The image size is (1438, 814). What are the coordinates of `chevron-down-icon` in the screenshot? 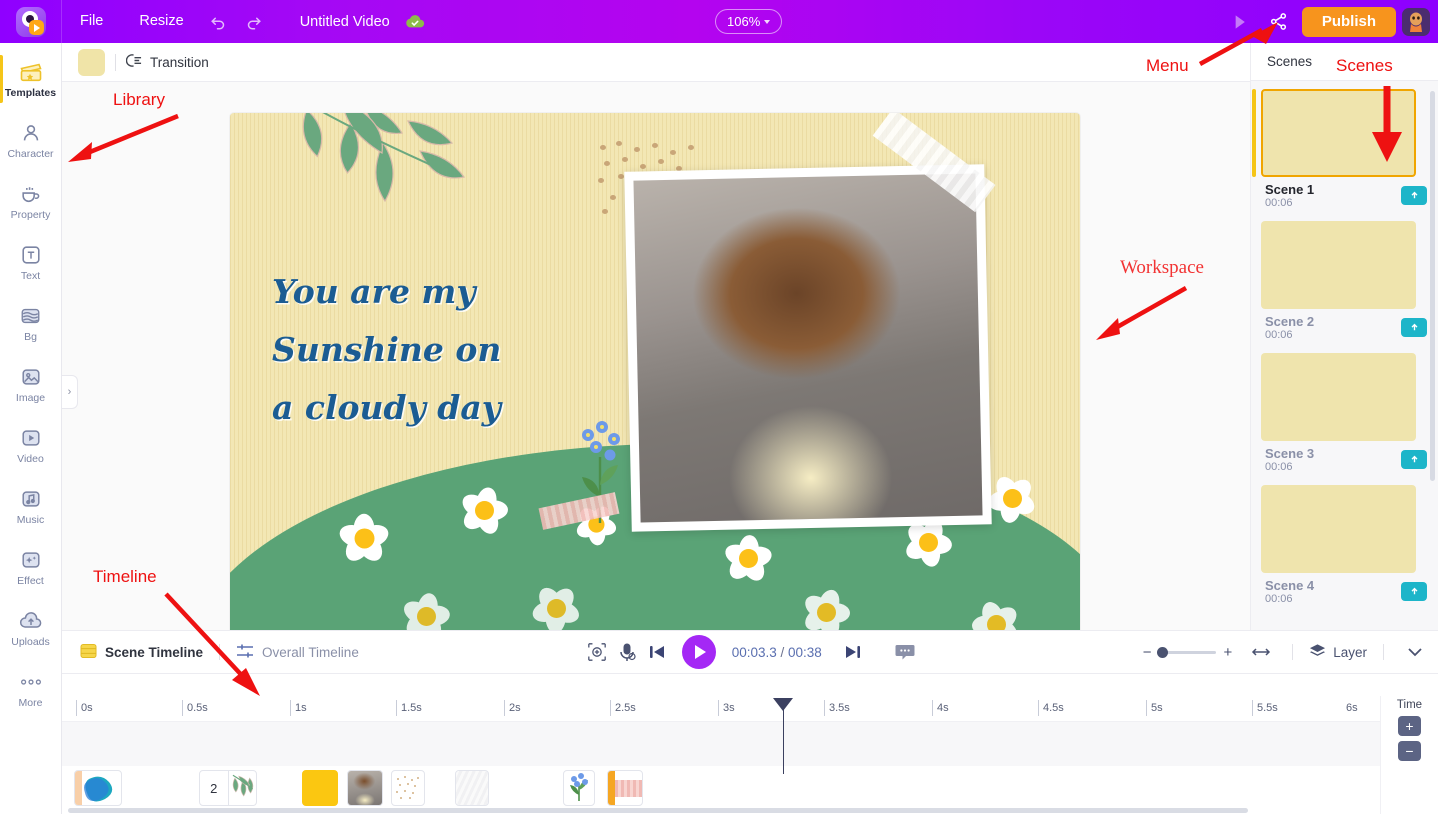 It's located at (767, 21).